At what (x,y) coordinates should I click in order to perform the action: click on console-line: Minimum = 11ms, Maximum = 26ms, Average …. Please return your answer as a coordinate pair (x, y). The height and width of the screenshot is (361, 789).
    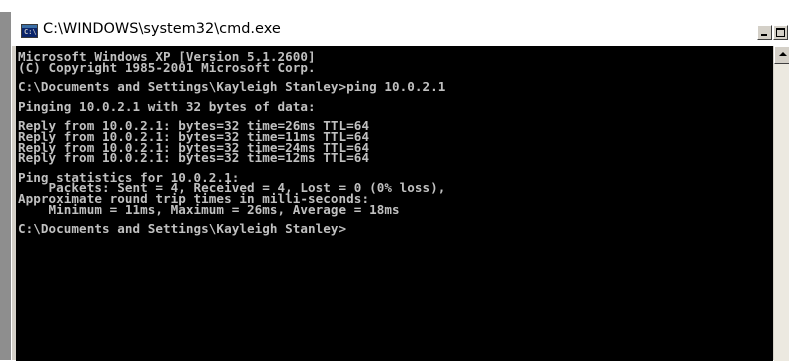
    Looking at the image, I should click on (209, 209).